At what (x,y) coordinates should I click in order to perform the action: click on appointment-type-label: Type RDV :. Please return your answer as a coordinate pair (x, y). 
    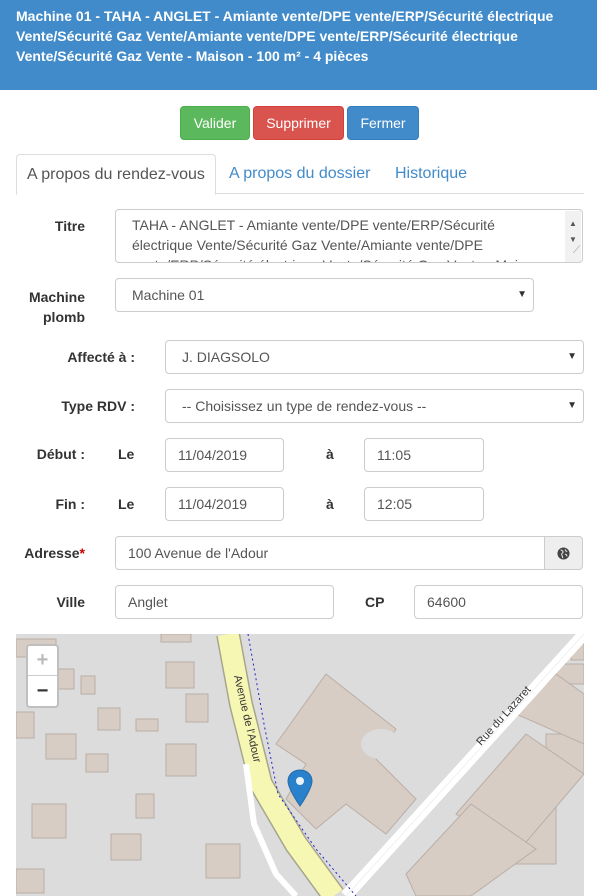
    Looking at the image, I should click on (98, 406).